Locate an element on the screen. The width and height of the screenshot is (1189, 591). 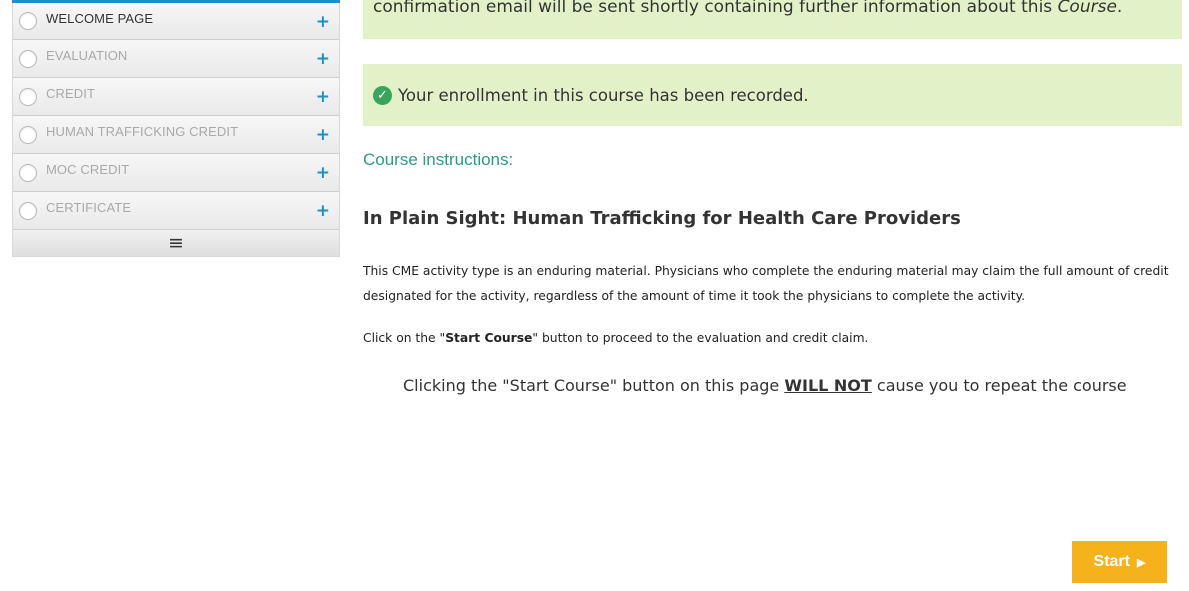
sidebar-item-label: WELCOME PAGE is located at coordinates (100, 18).